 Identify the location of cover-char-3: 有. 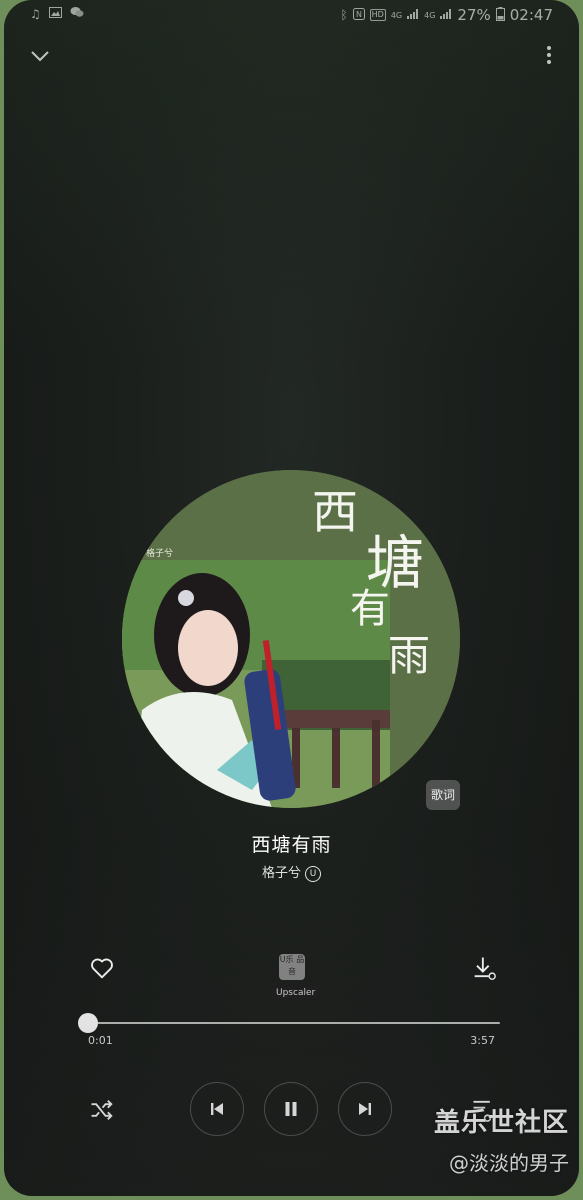
(370, 609).